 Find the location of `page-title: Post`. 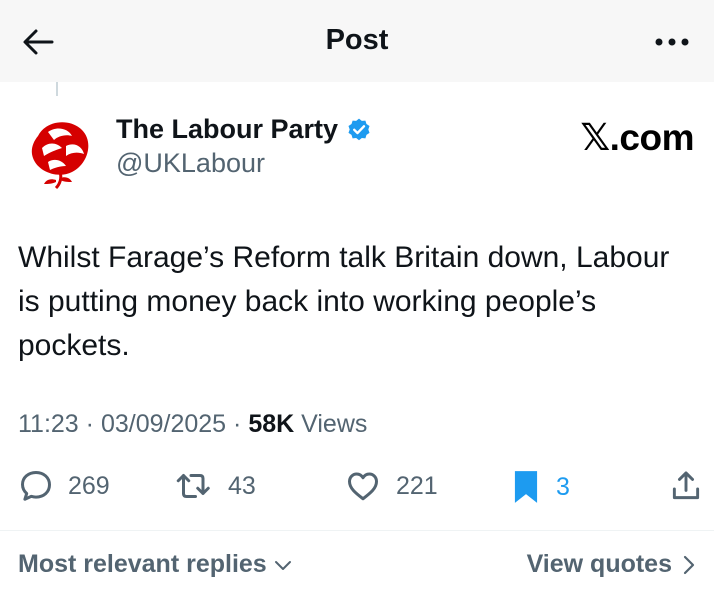

page-title: Post is located at coordinates (357, 40).